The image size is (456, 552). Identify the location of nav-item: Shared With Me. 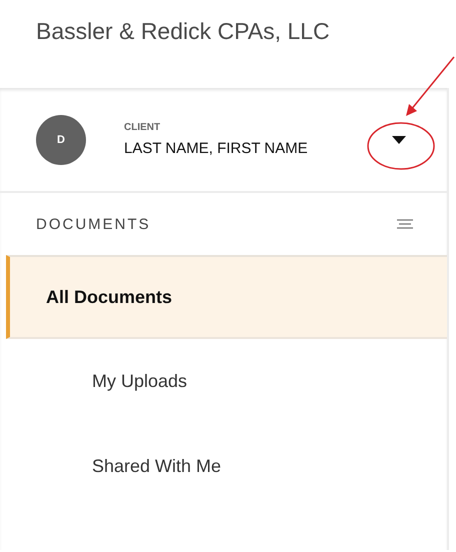
(226, 466).